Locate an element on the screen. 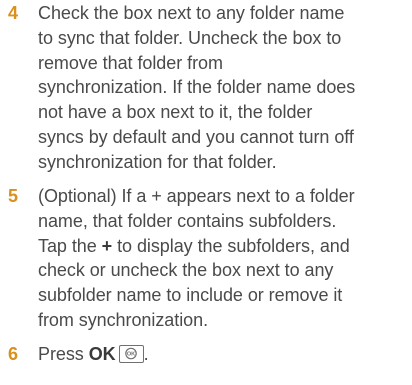  step-line: not have a box next to it, the folder is located at coordinates (175, 112).